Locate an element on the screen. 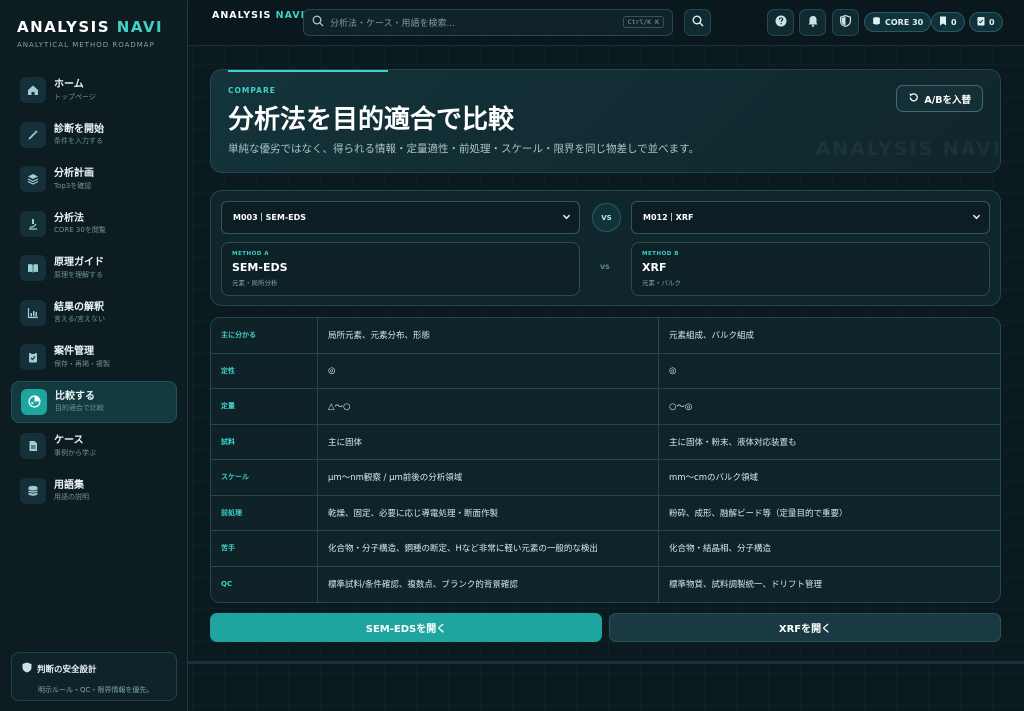 This screenshot has height=711, width=1024. search-button is located at coordinates (697, 22).